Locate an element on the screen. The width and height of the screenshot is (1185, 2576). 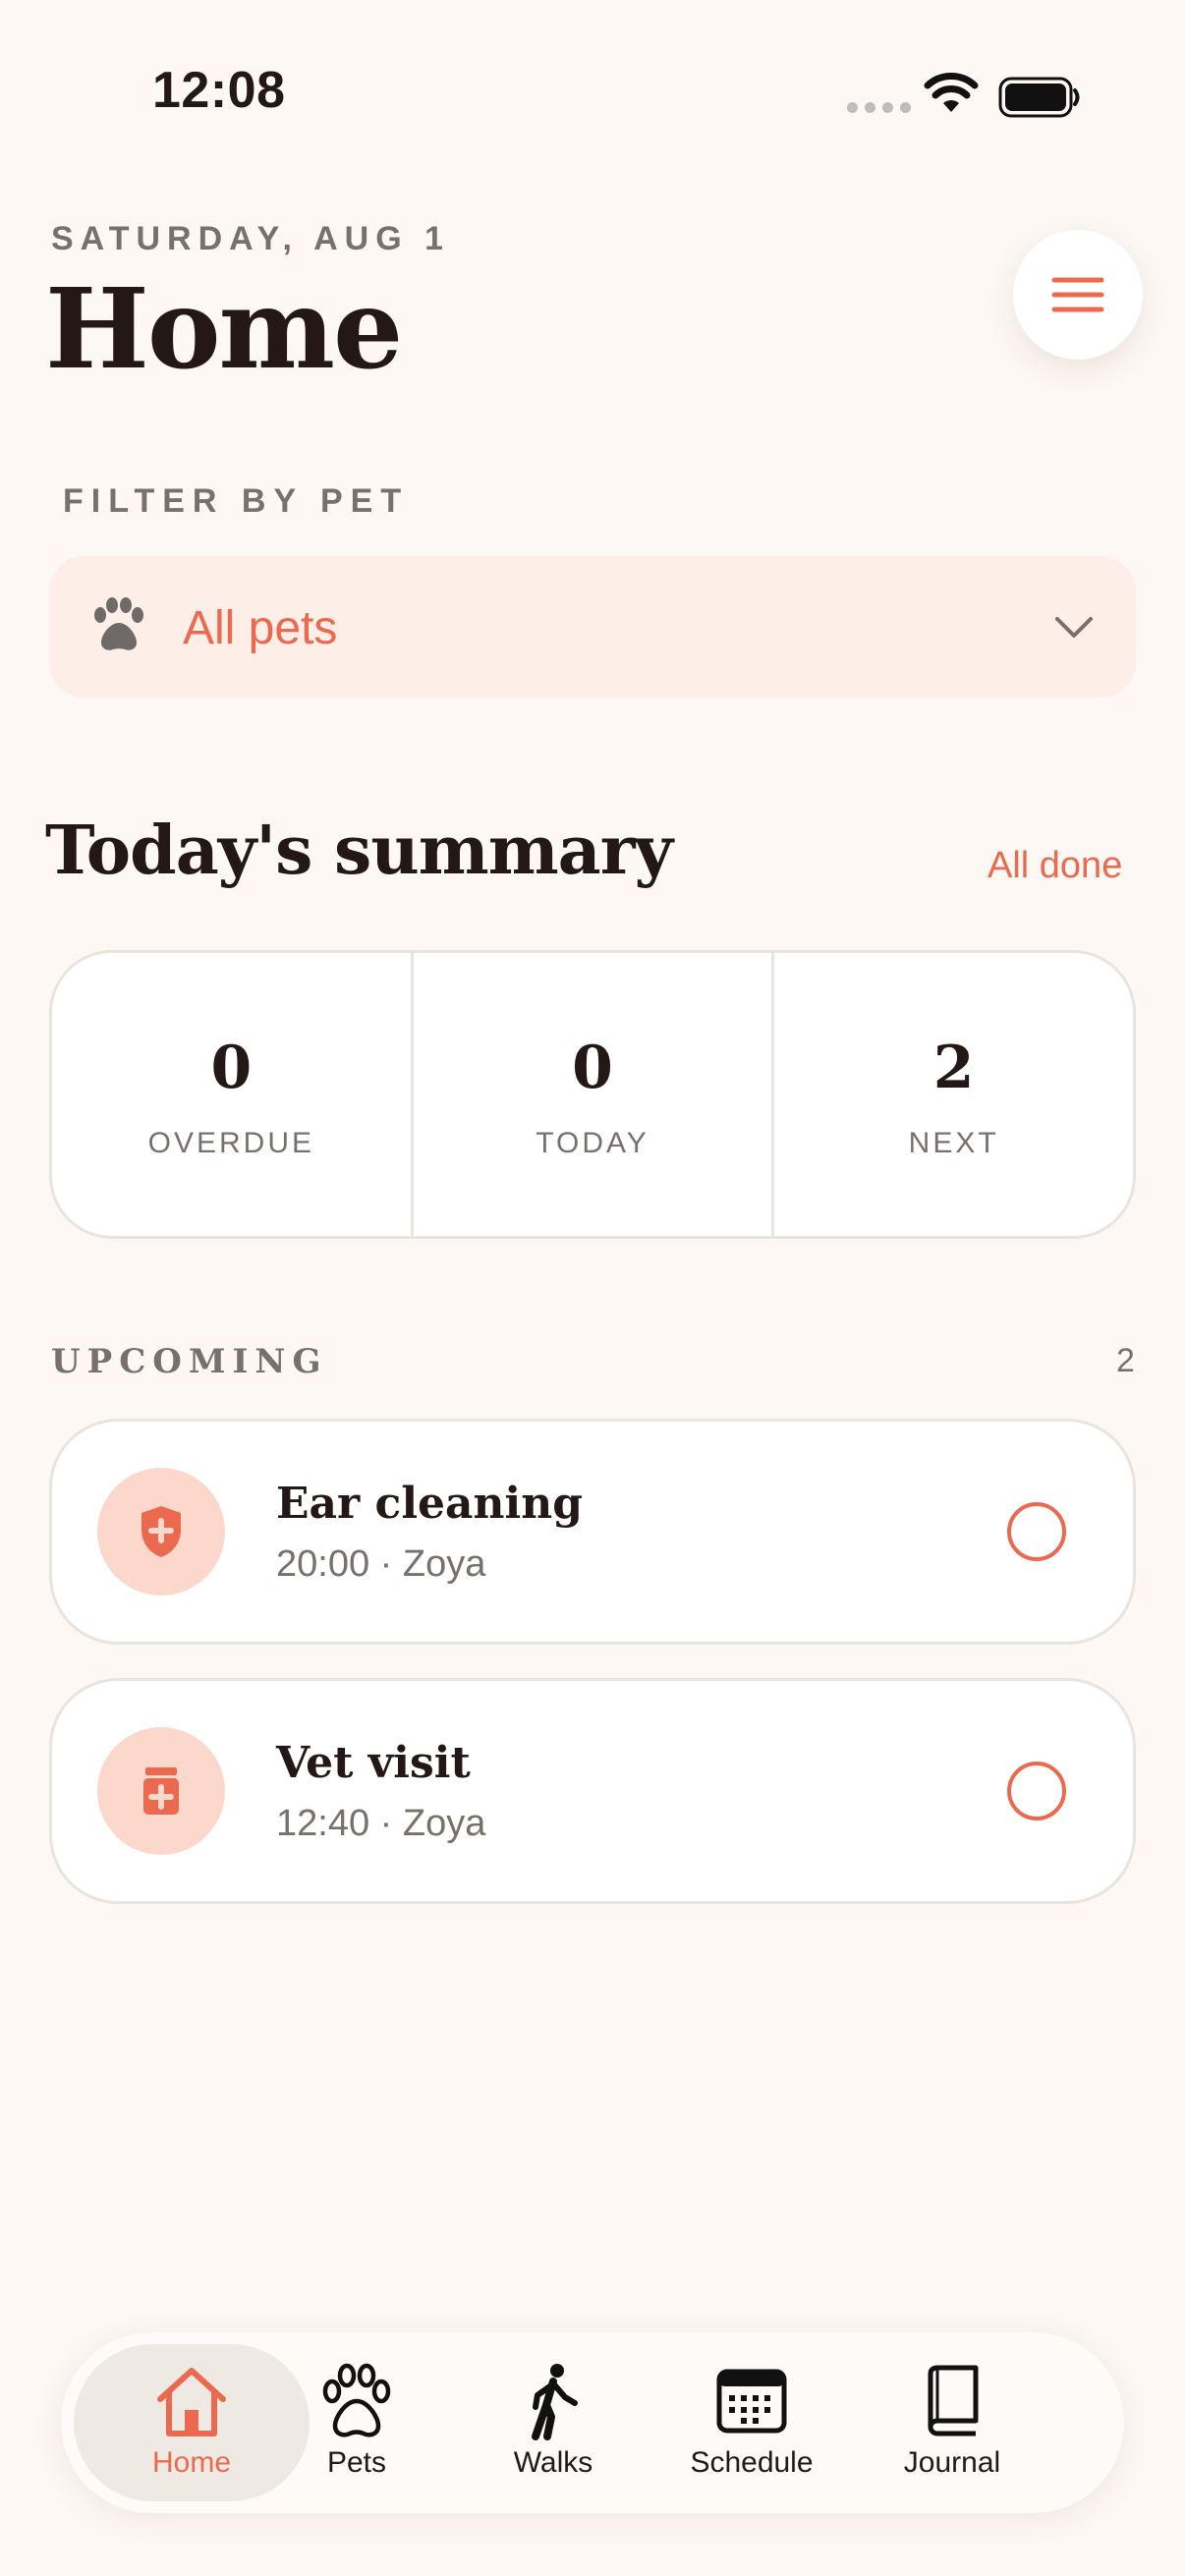
filter-label: FILTER BY PET is located at coordinates (237, 501).